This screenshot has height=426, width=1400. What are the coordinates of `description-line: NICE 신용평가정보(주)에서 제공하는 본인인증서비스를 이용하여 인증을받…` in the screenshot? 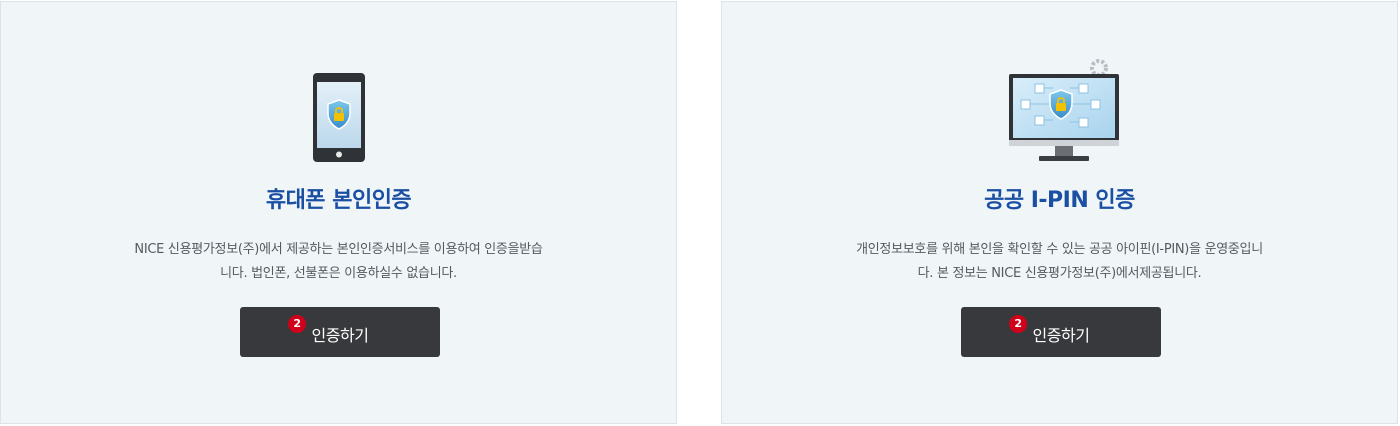 It's located at (338, 249).